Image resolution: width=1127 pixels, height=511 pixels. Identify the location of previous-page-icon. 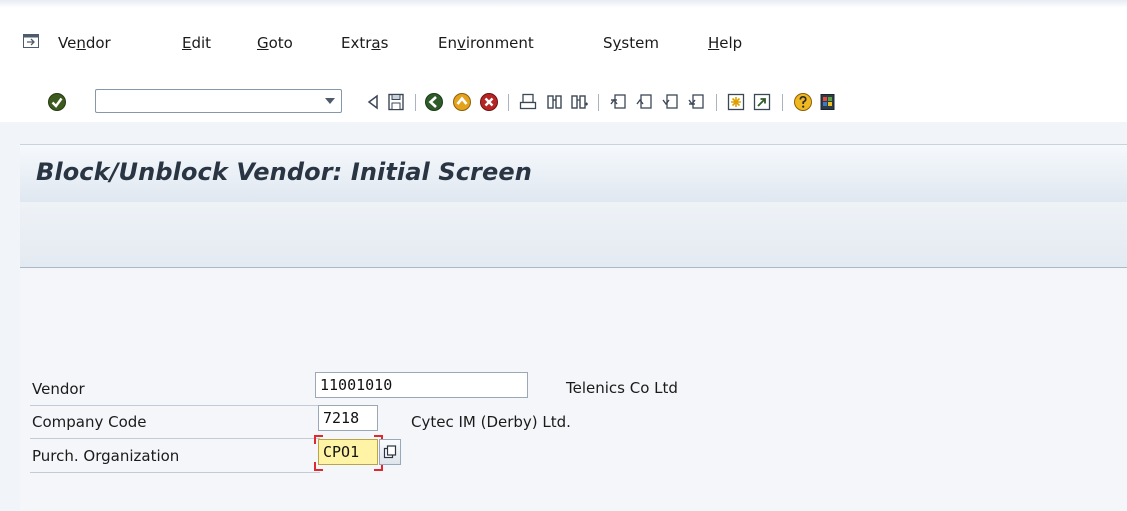
(644, 102).